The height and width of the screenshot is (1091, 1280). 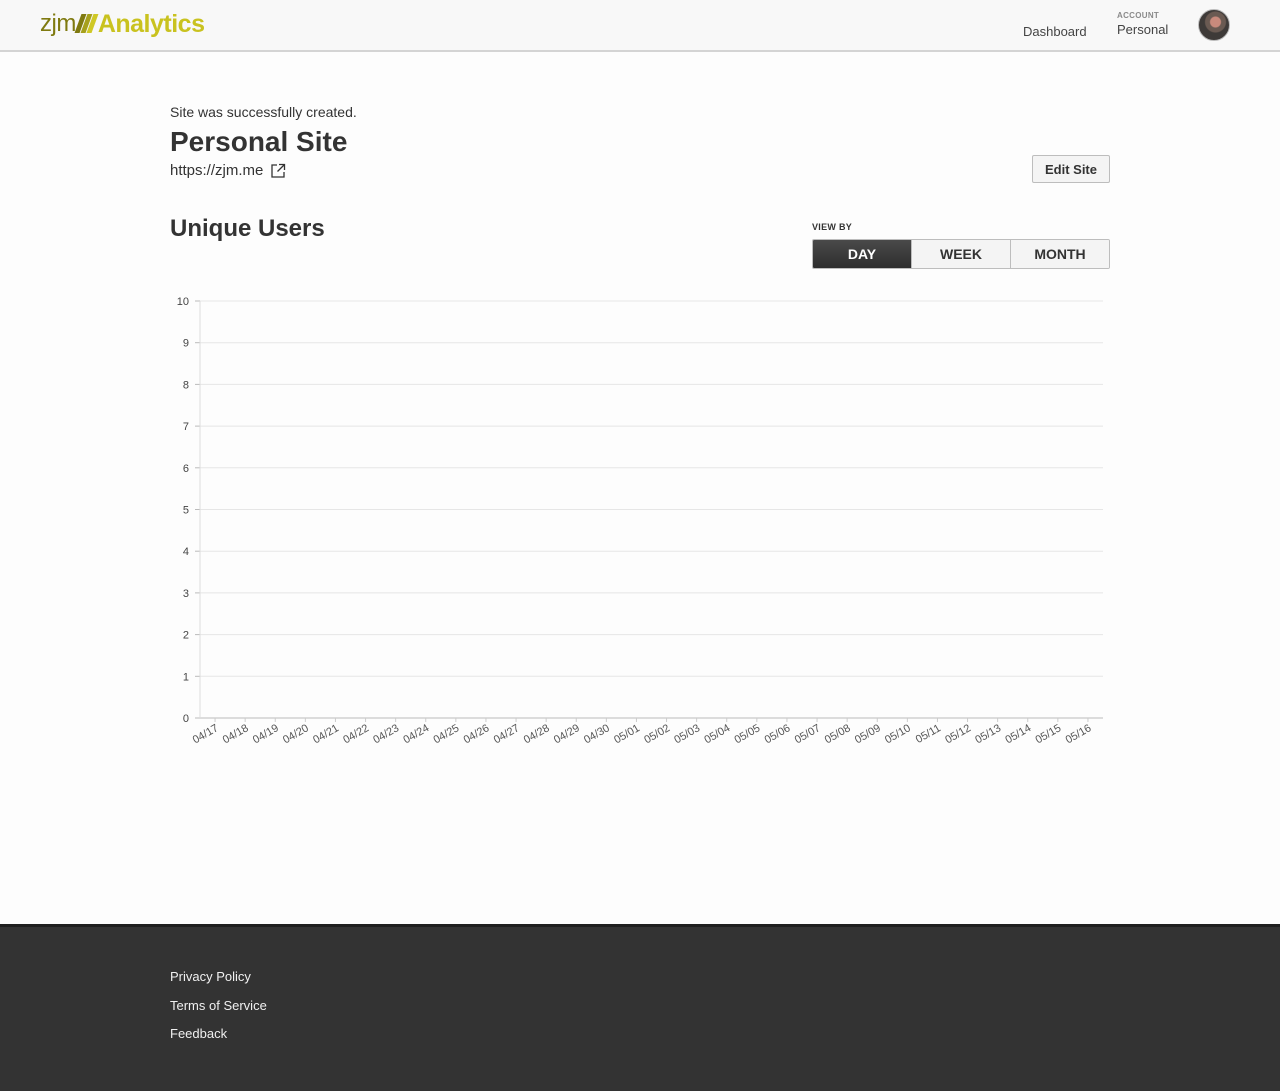 I want to click on section-title: Unique Users, so click(x=247, y=228).